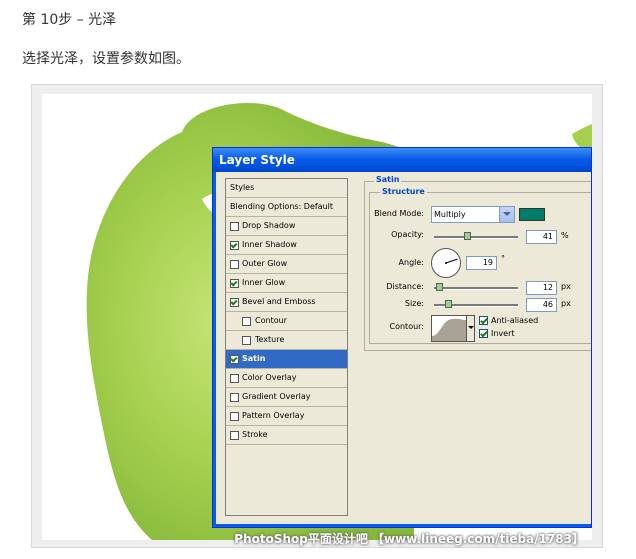 Image resolution: width=636 pixels, height=559 pixels. I want to click on style-list-item: Inner Glow, so click(286, 283).